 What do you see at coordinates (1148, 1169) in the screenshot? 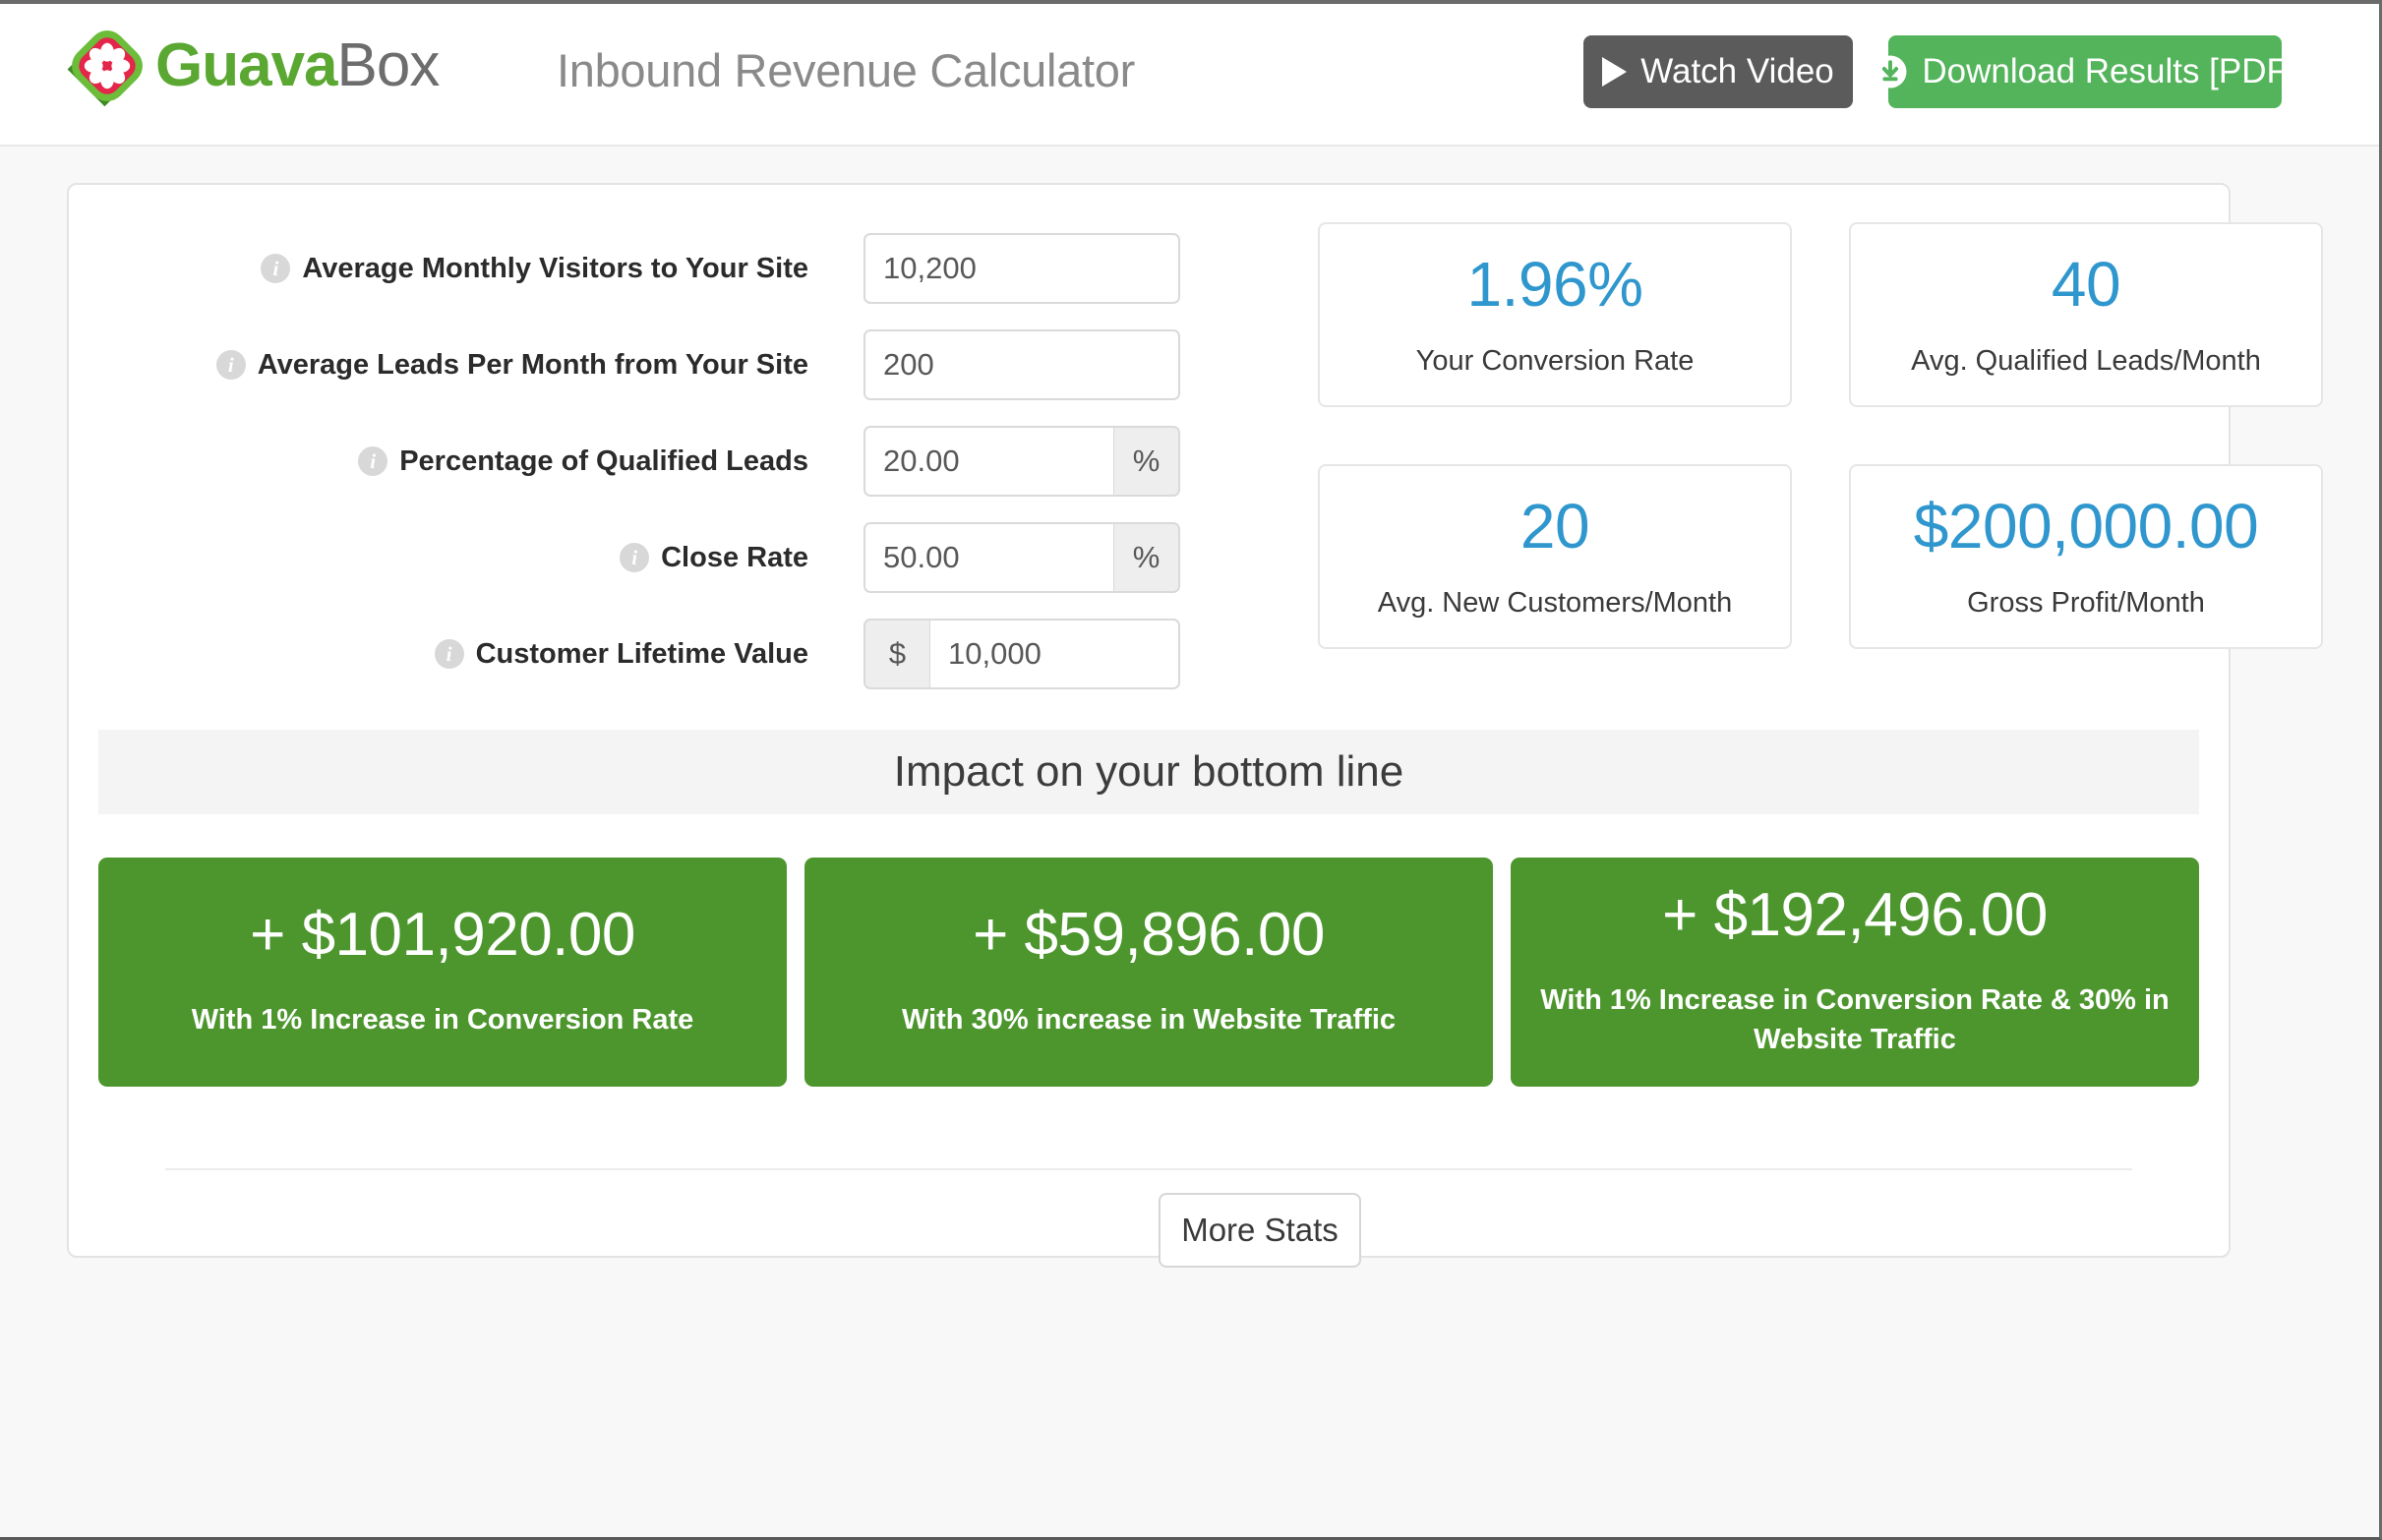
I see `divider` at bounding box center [1148, 1169].